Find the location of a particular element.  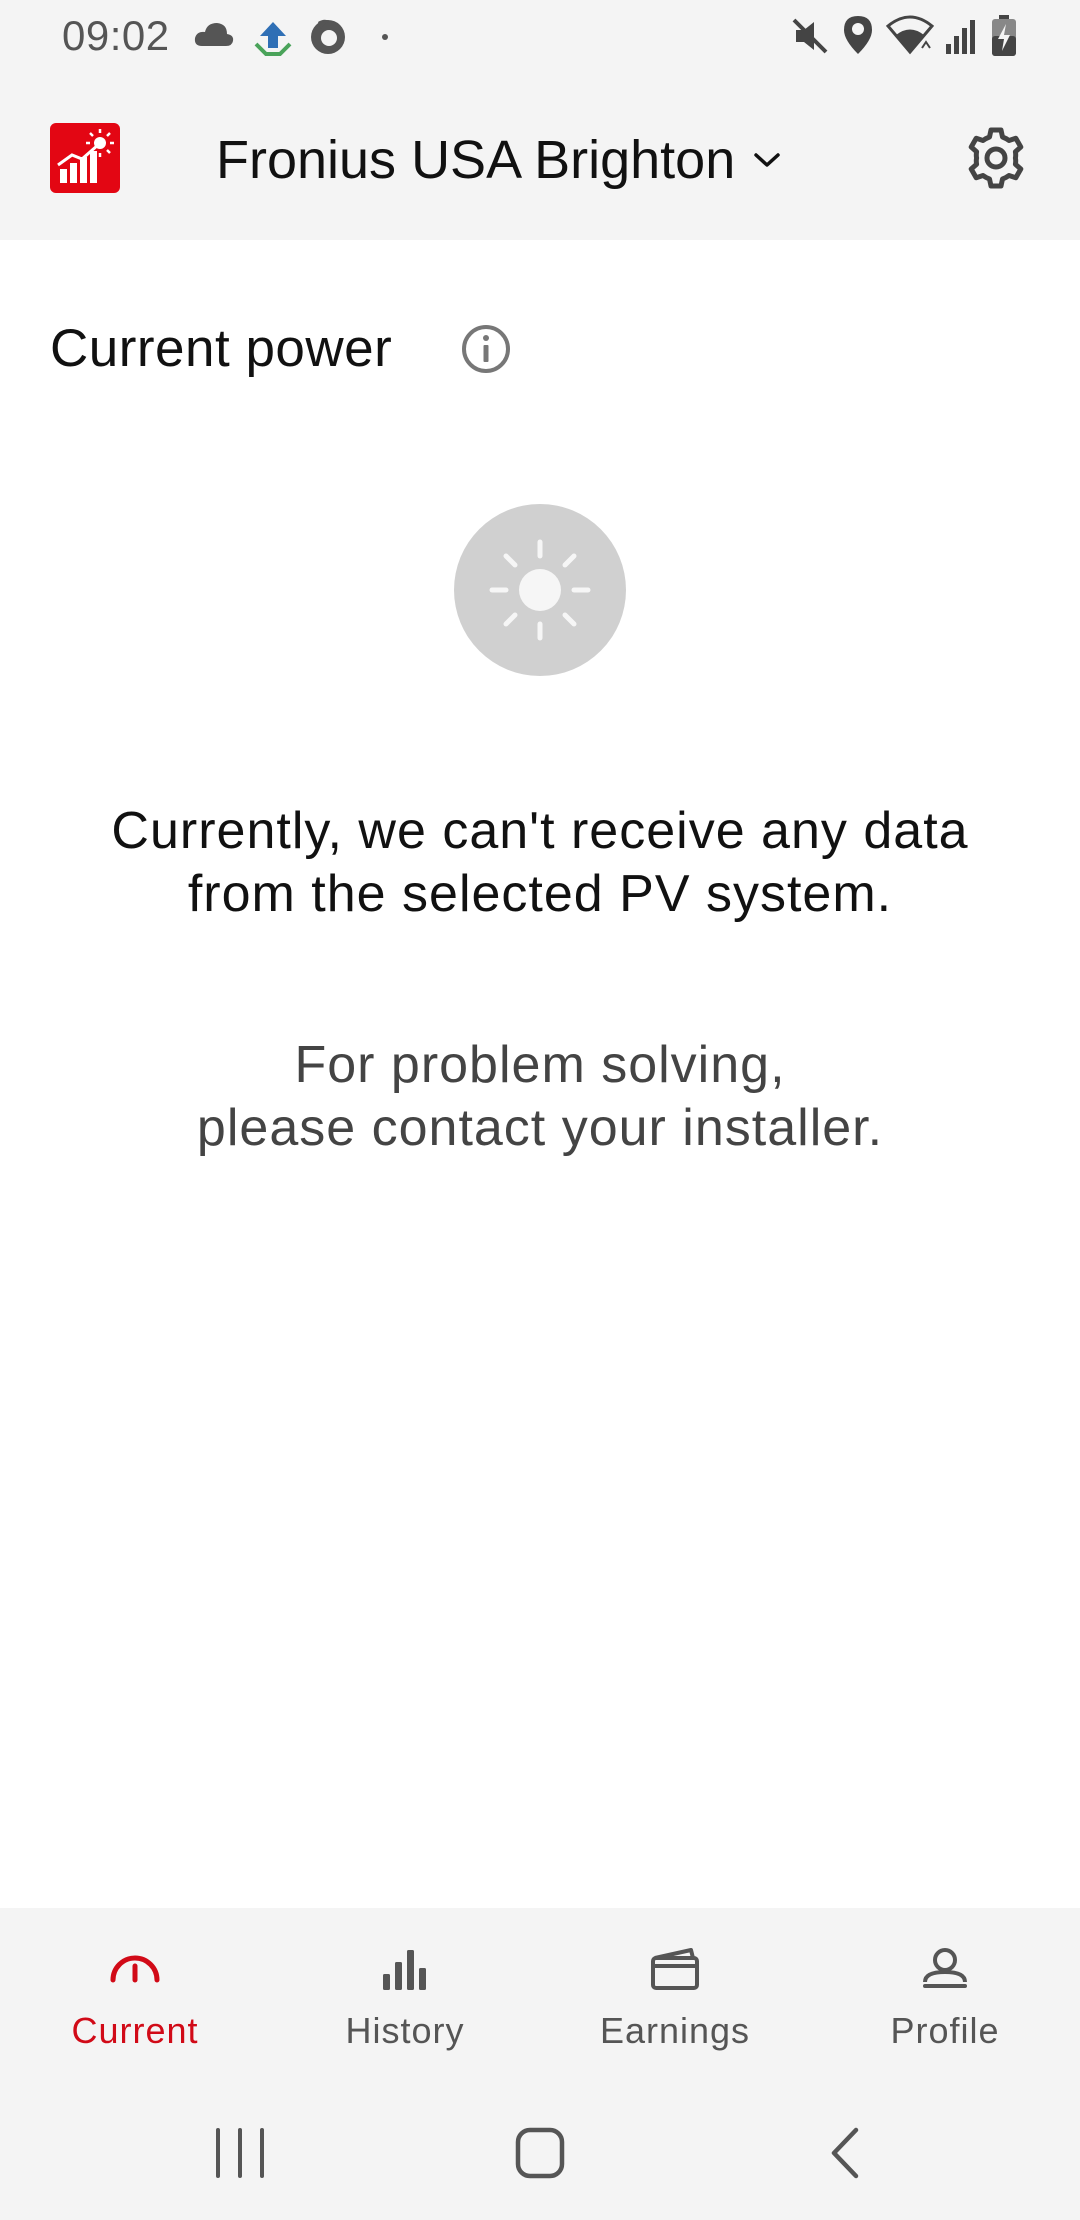

firefox-icon is located at coordinates (328, 36).